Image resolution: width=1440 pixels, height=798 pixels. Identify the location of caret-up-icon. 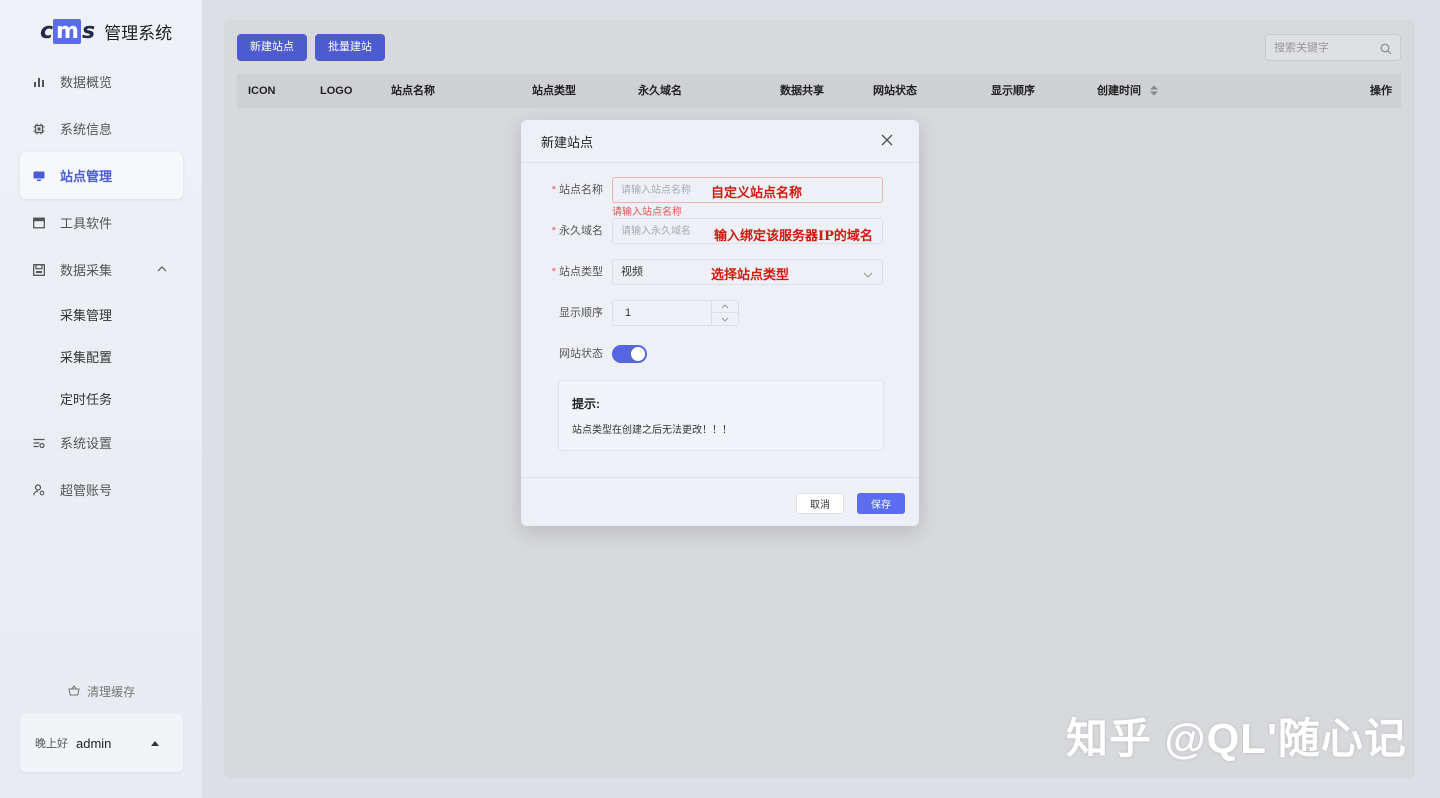
(155, 743).